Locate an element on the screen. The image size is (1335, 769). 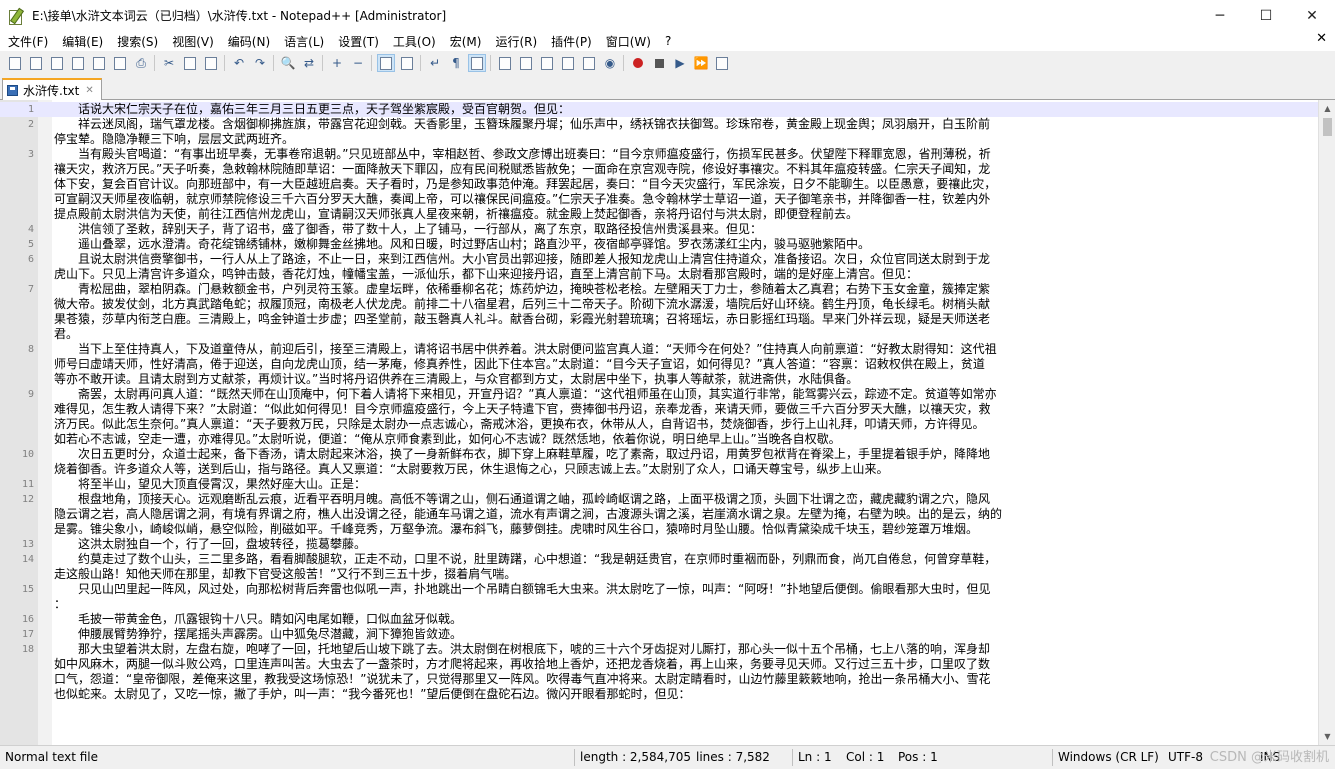
function-list-icon is located at coordinates (547, 63).